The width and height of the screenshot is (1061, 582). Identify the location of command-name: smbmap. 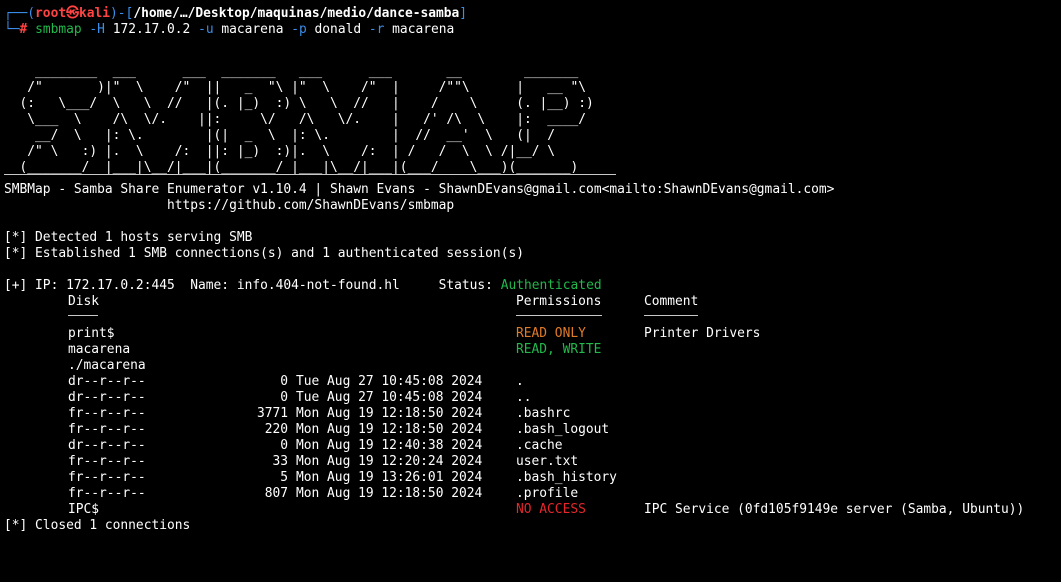
(58, 29).